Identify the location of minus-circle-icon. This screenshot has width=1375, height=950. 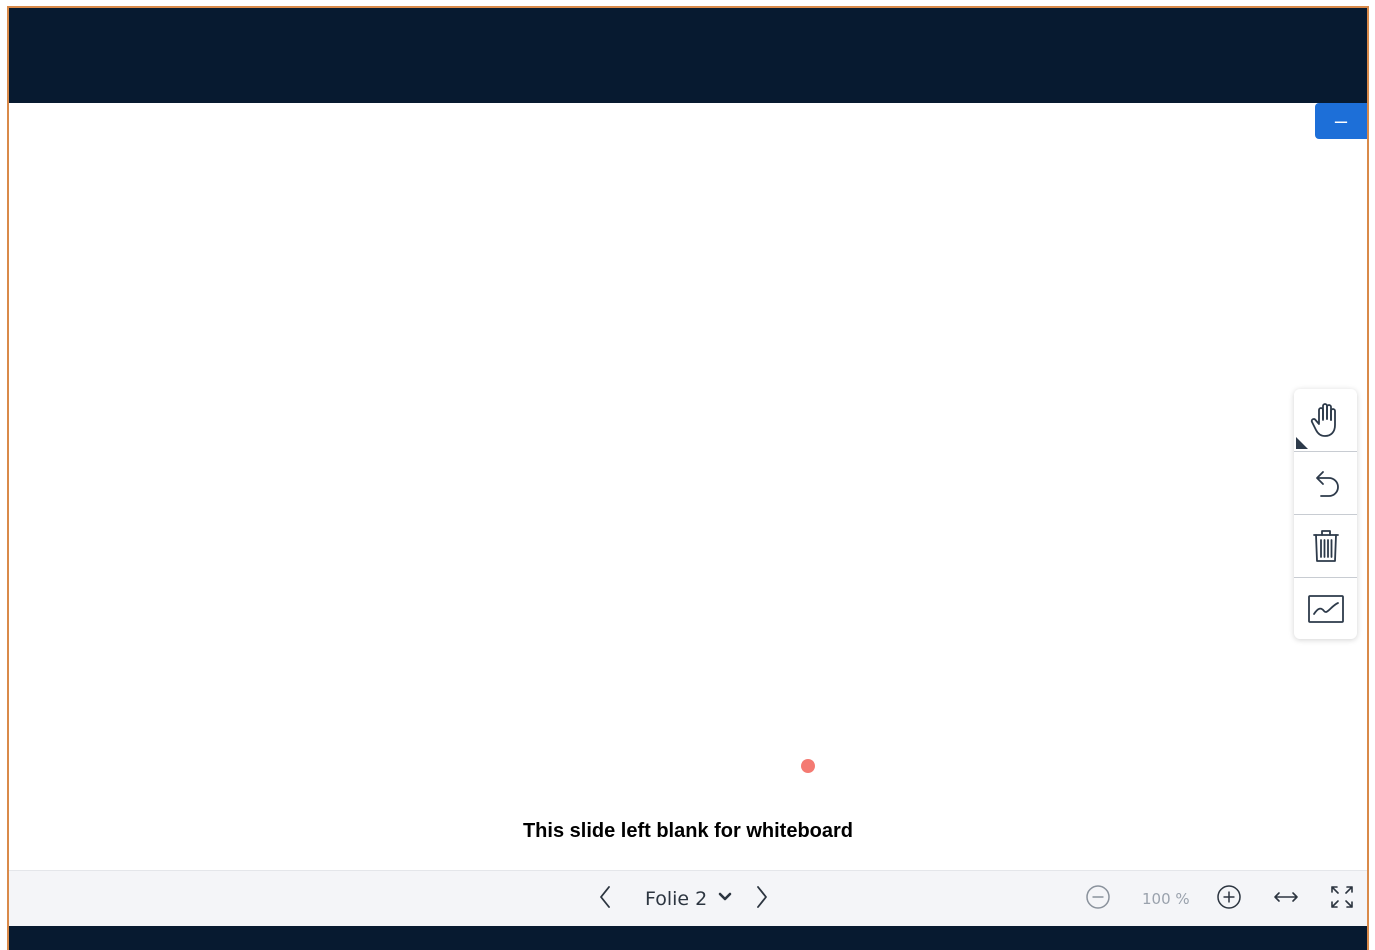
(1098, 899).